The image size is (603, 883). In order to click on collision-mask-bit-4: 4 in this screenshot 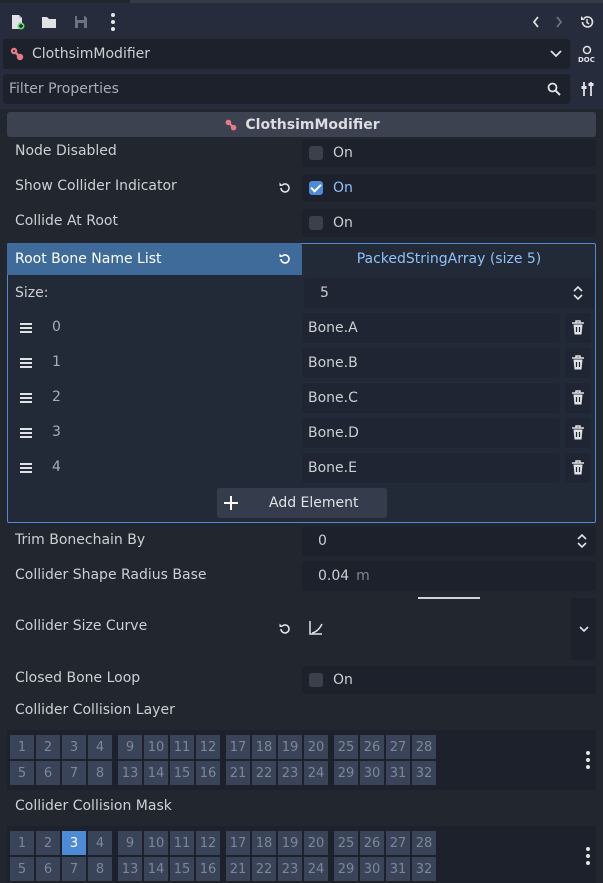, I will do `click(100, 843)`.